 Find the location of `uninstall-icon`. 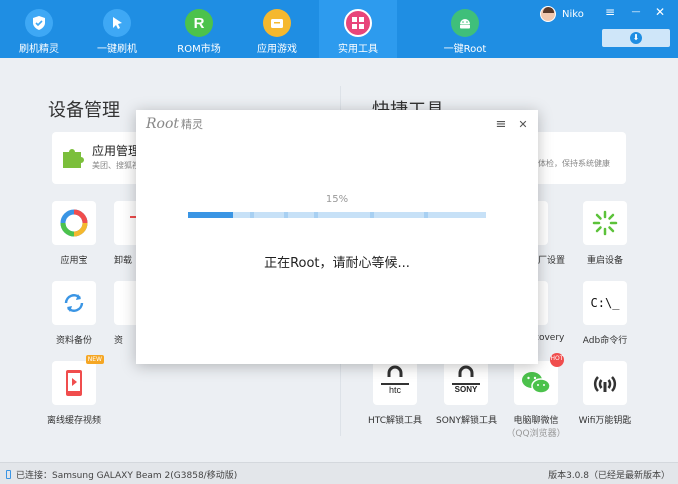

uninstall-icon is located at coordinates (125, 223).